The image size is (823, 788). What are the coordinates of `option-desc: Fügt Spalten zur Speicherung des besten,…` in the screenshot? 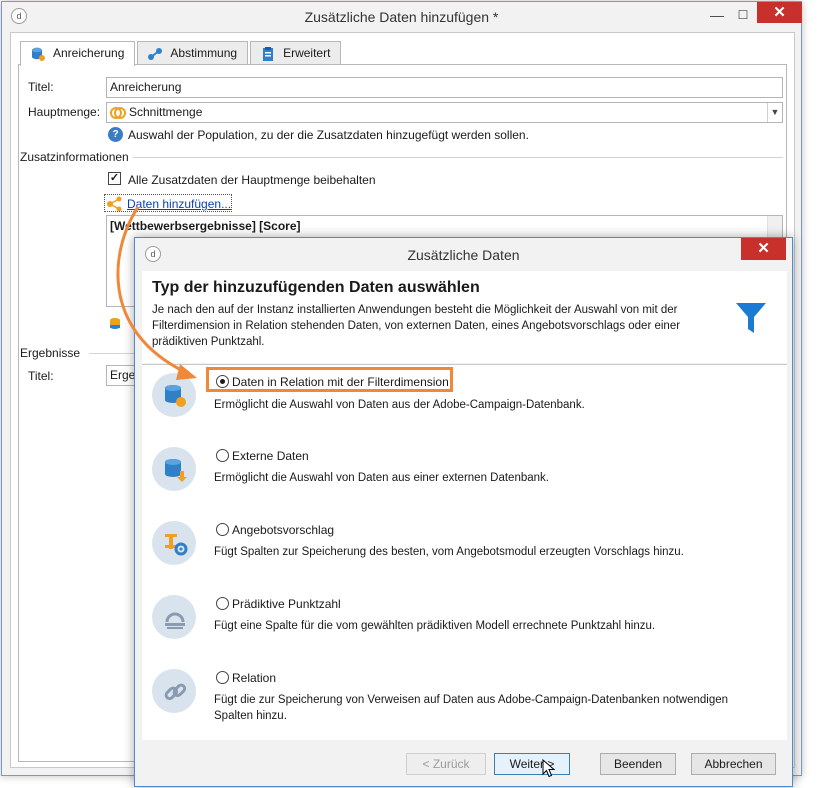 It's located at (449, 552).